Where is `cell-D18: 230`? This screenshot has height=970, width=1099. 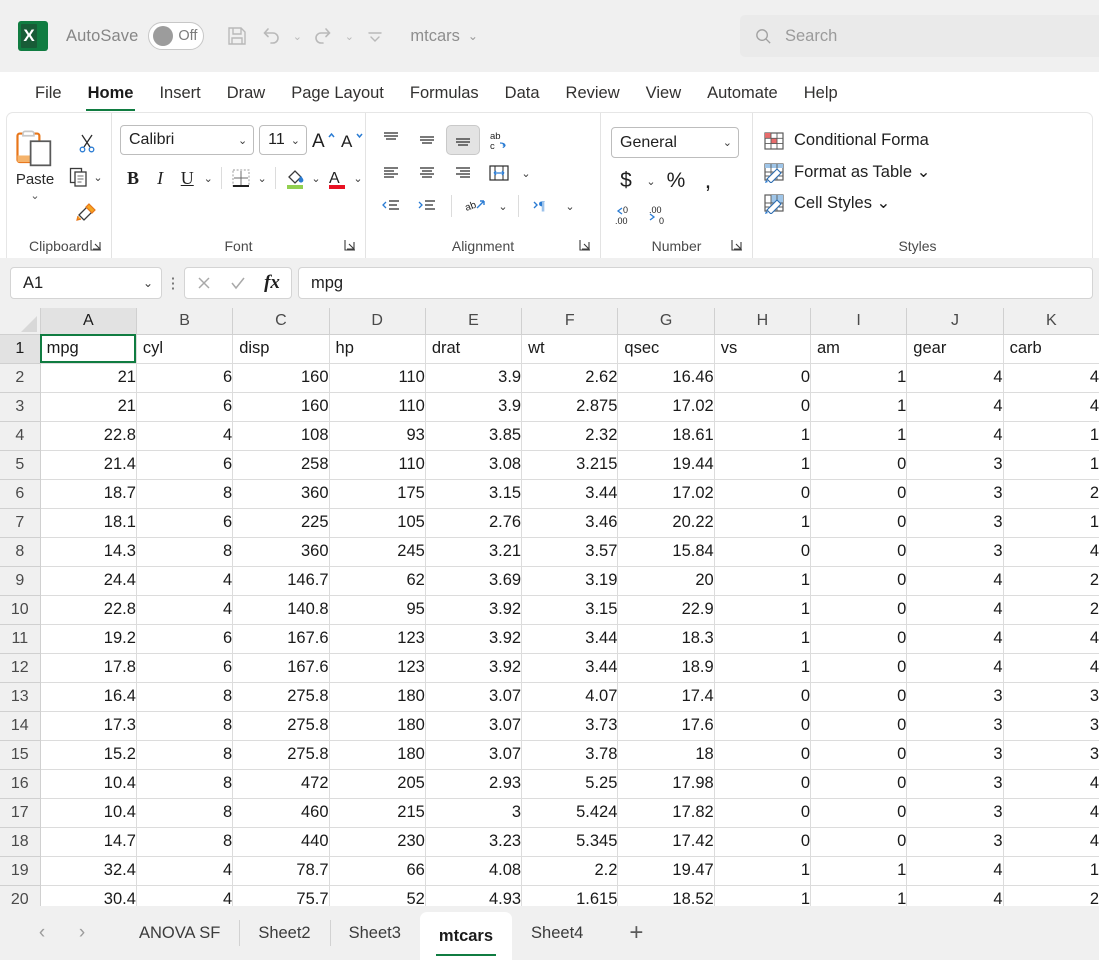
cell-D18: 230 is located at coordinates (377, 842).